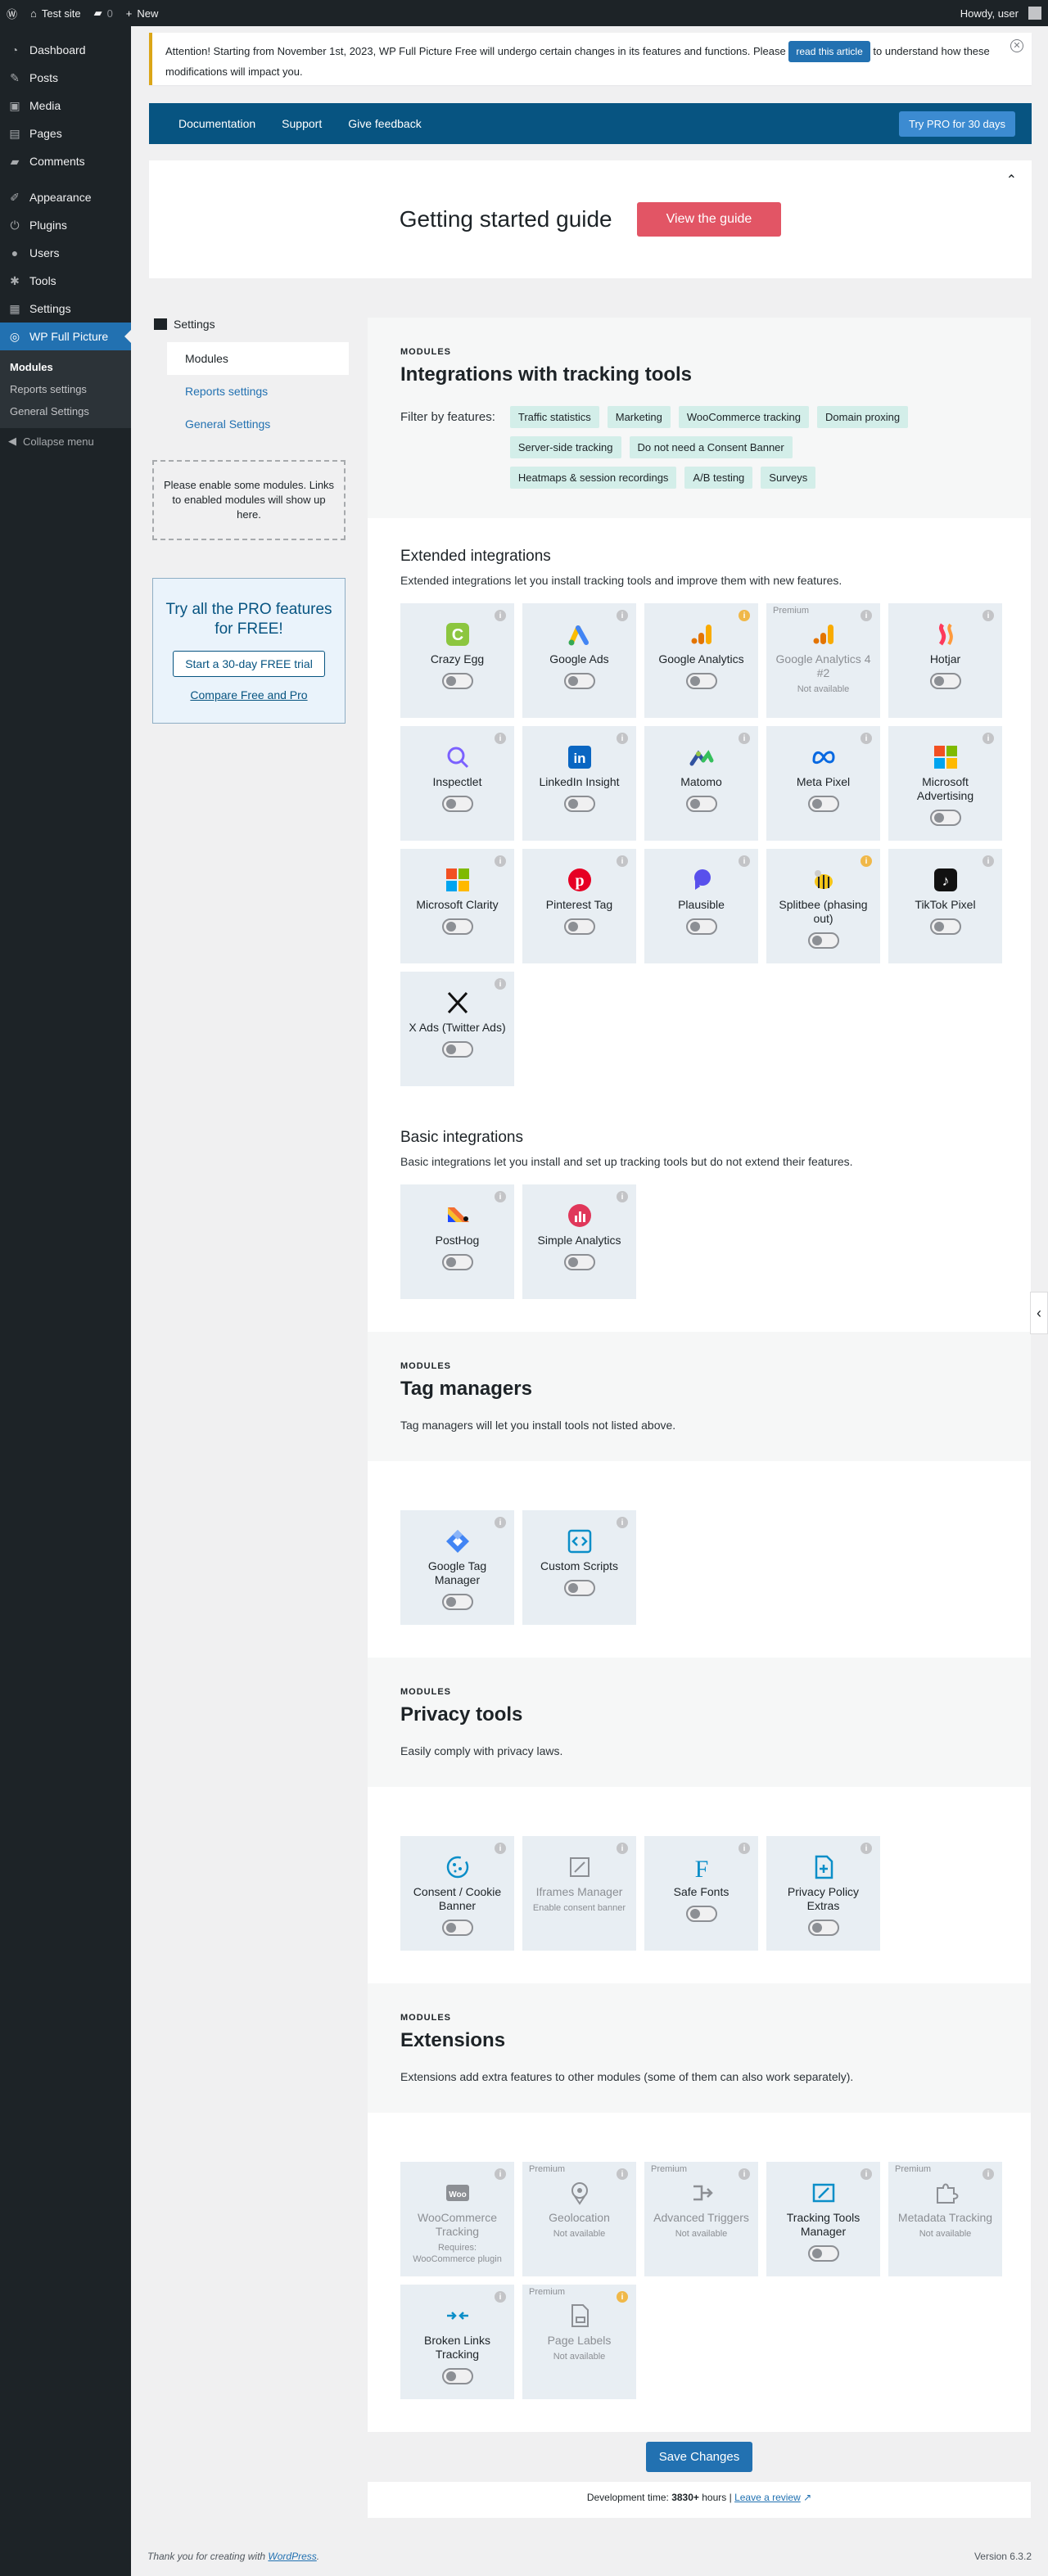  What do you see at coordinates (1016, 45) in the screenshot?
I see `dismiss-icon: ✕` at bounding box center [1016, 45].